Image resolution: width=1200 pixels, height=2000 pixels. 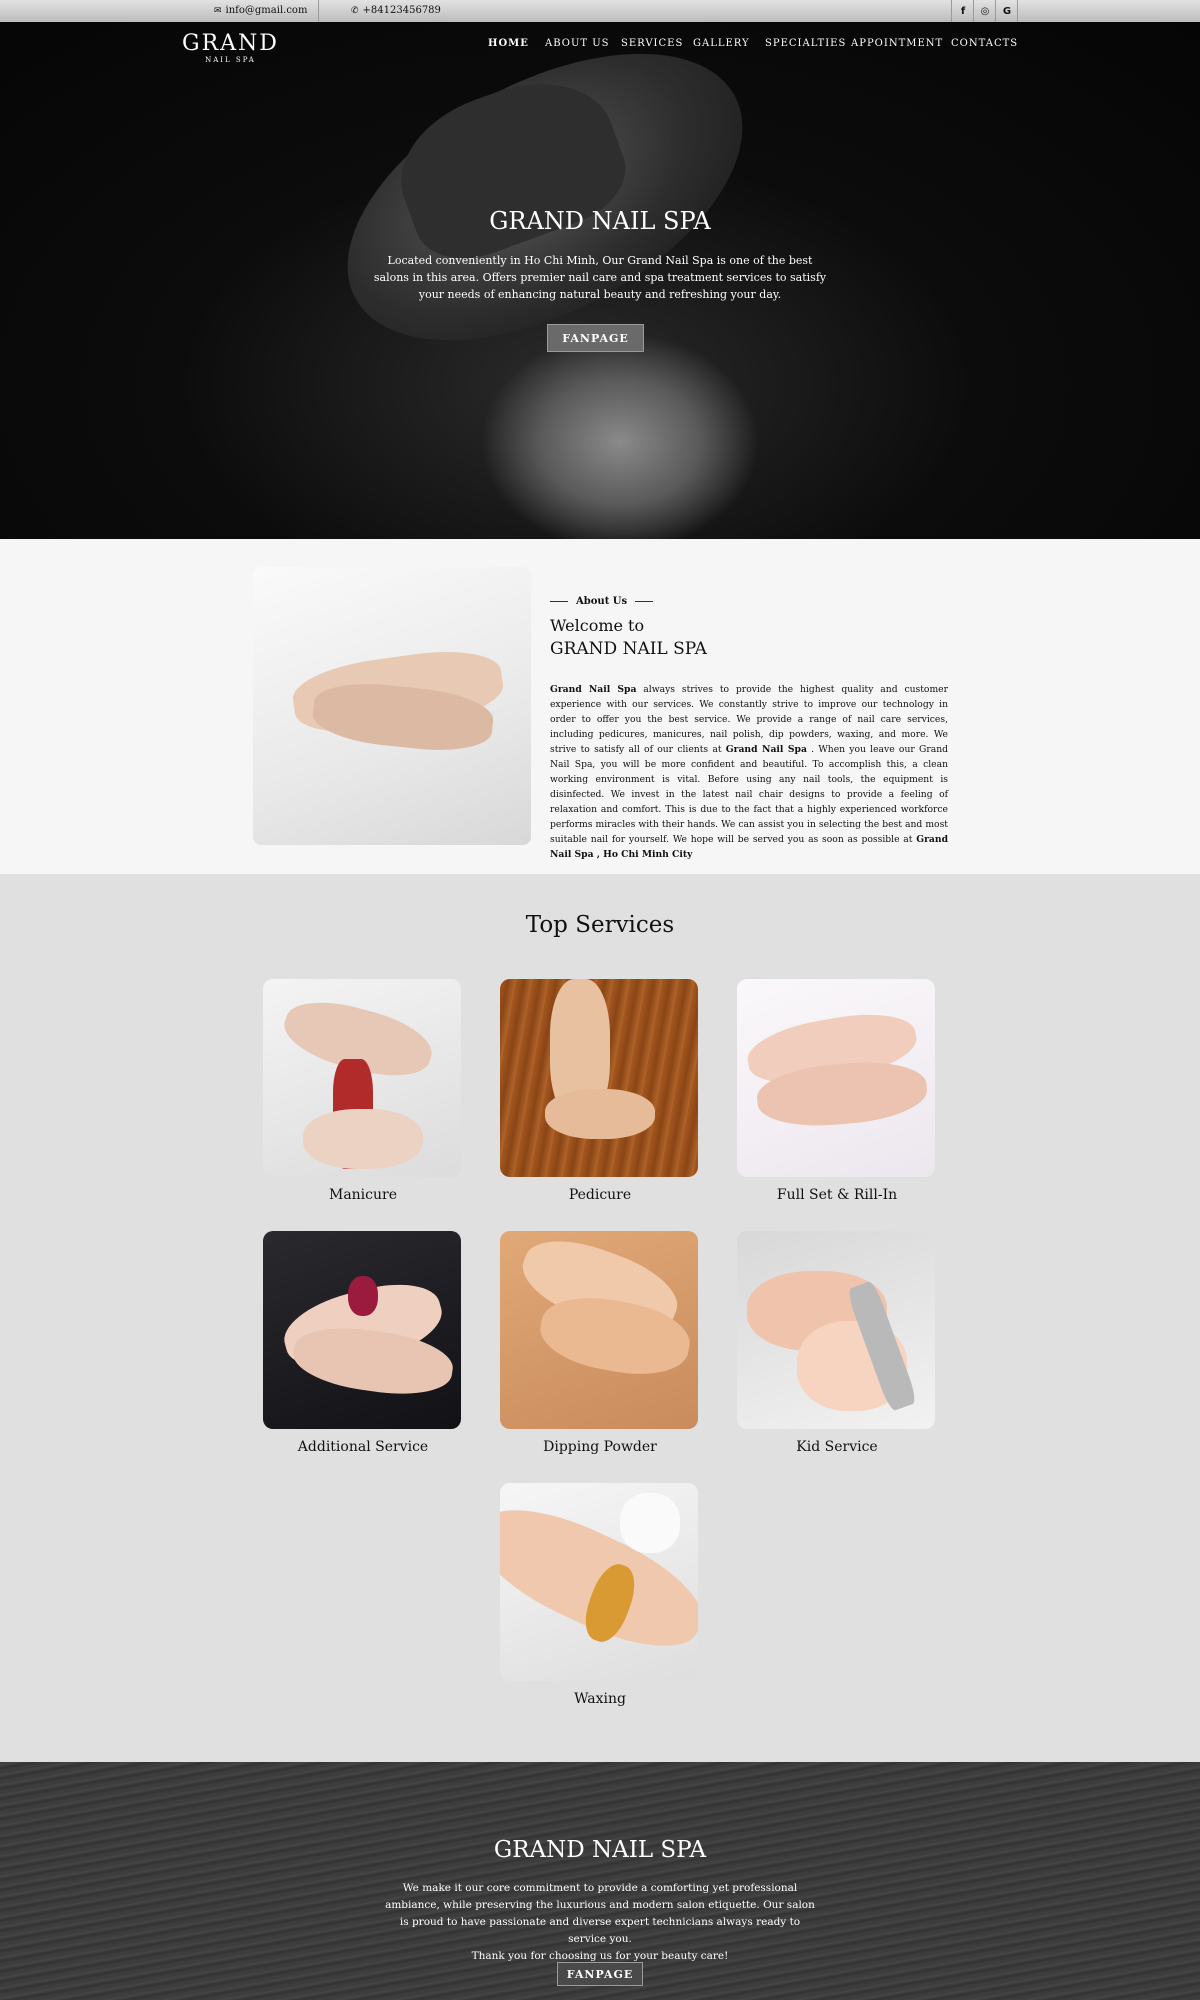 I want to click on glove-shape, so click(x=650, y=1523).